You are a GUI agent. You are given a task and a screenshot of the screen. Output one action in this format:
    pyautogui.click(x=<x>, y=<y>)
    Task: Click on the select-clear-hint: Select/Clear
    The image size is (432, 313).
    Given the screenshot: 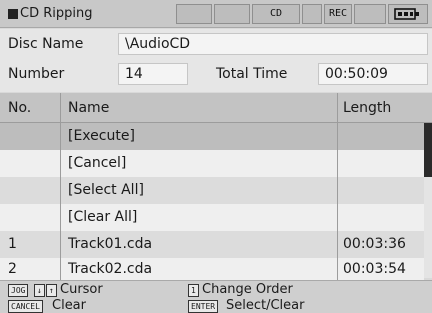 What is the action you would take?
    pyautogui.click(x=265, y=305)
    